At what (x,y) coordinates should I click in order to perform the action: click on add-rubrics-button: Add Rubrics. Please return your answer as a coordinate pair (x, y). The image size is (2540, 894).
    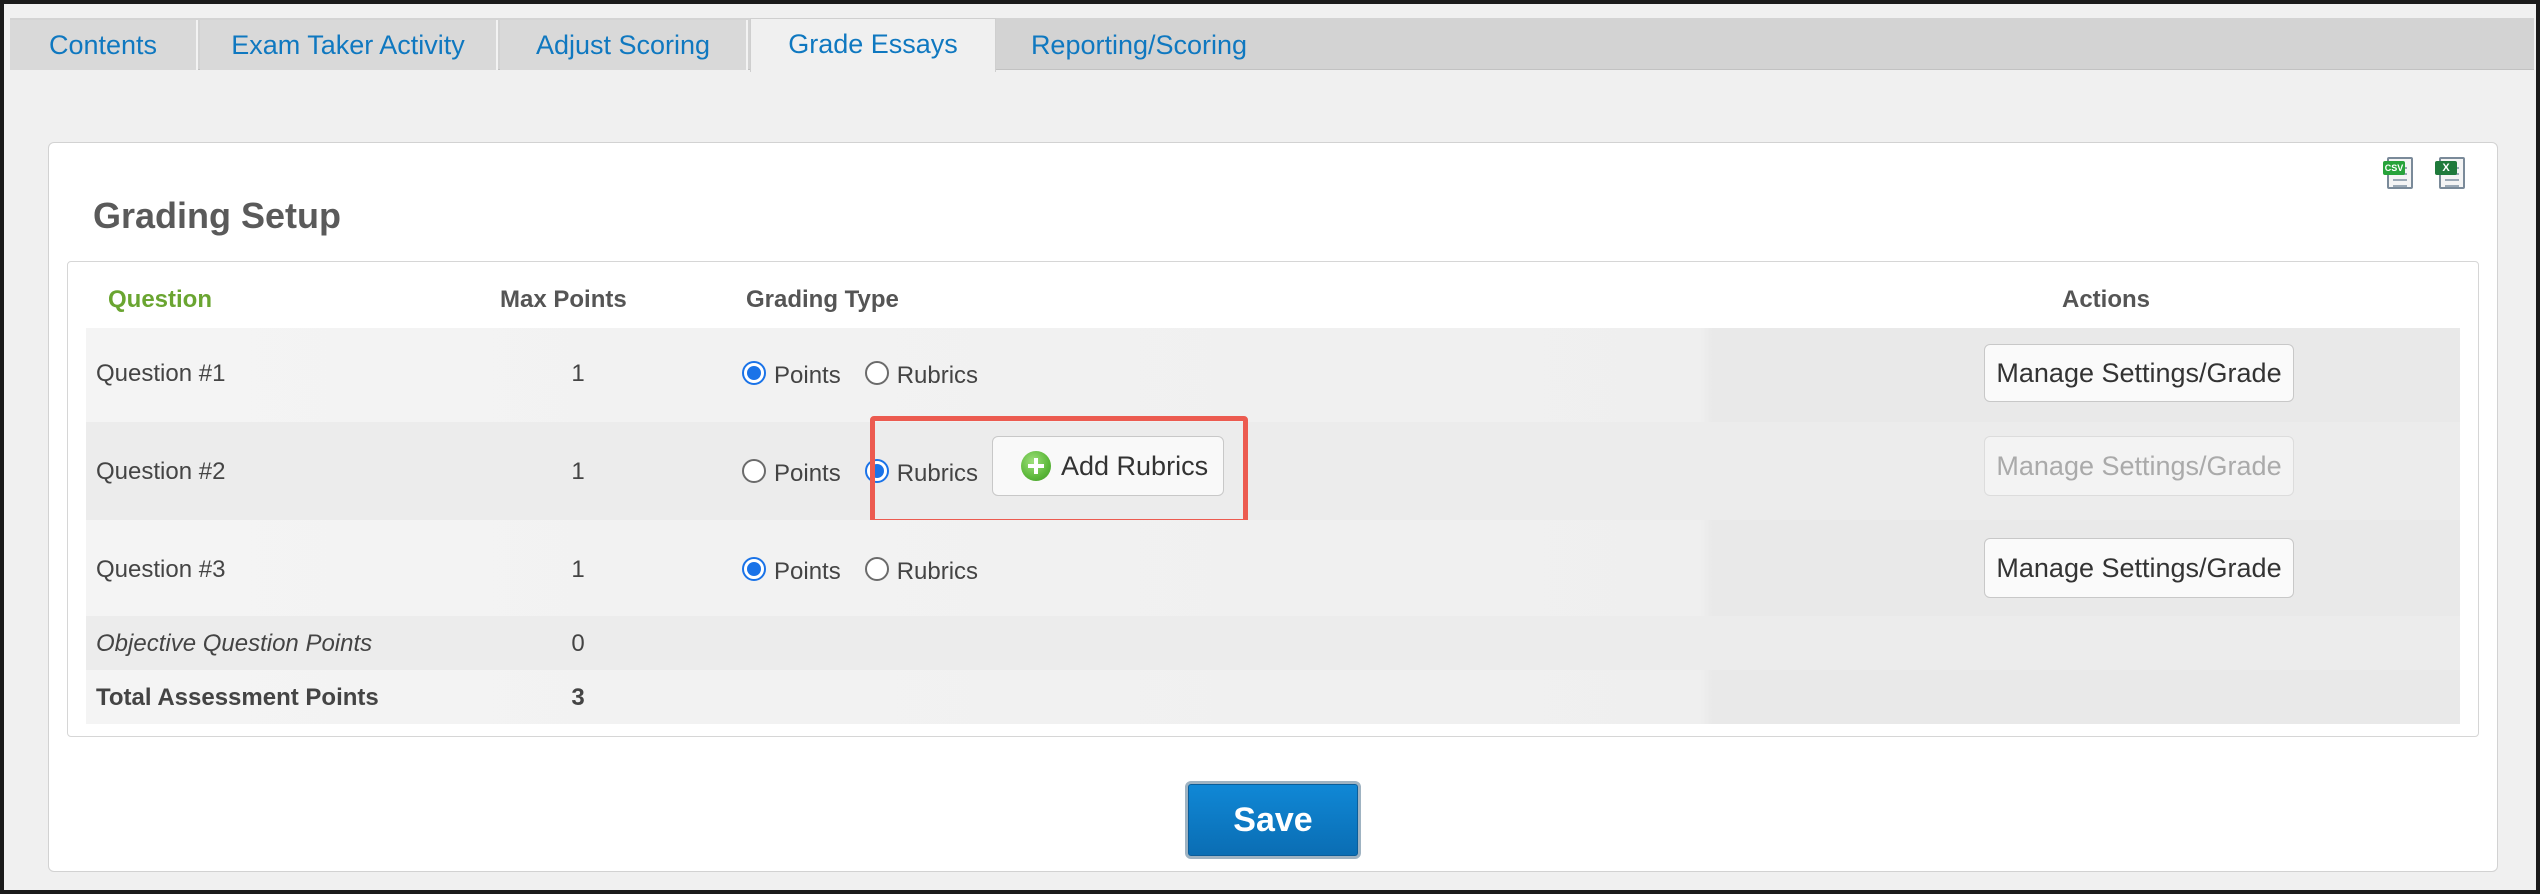
    Looking at the image, I should click on (1108, 466).